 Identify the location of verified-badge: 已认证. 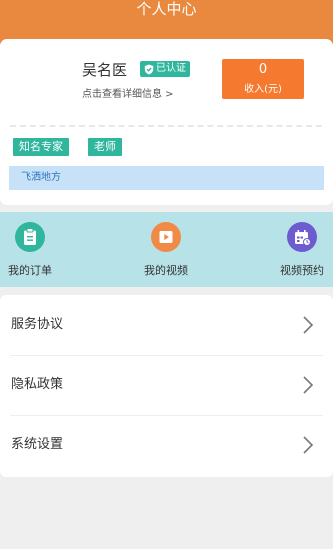
(165, 69).